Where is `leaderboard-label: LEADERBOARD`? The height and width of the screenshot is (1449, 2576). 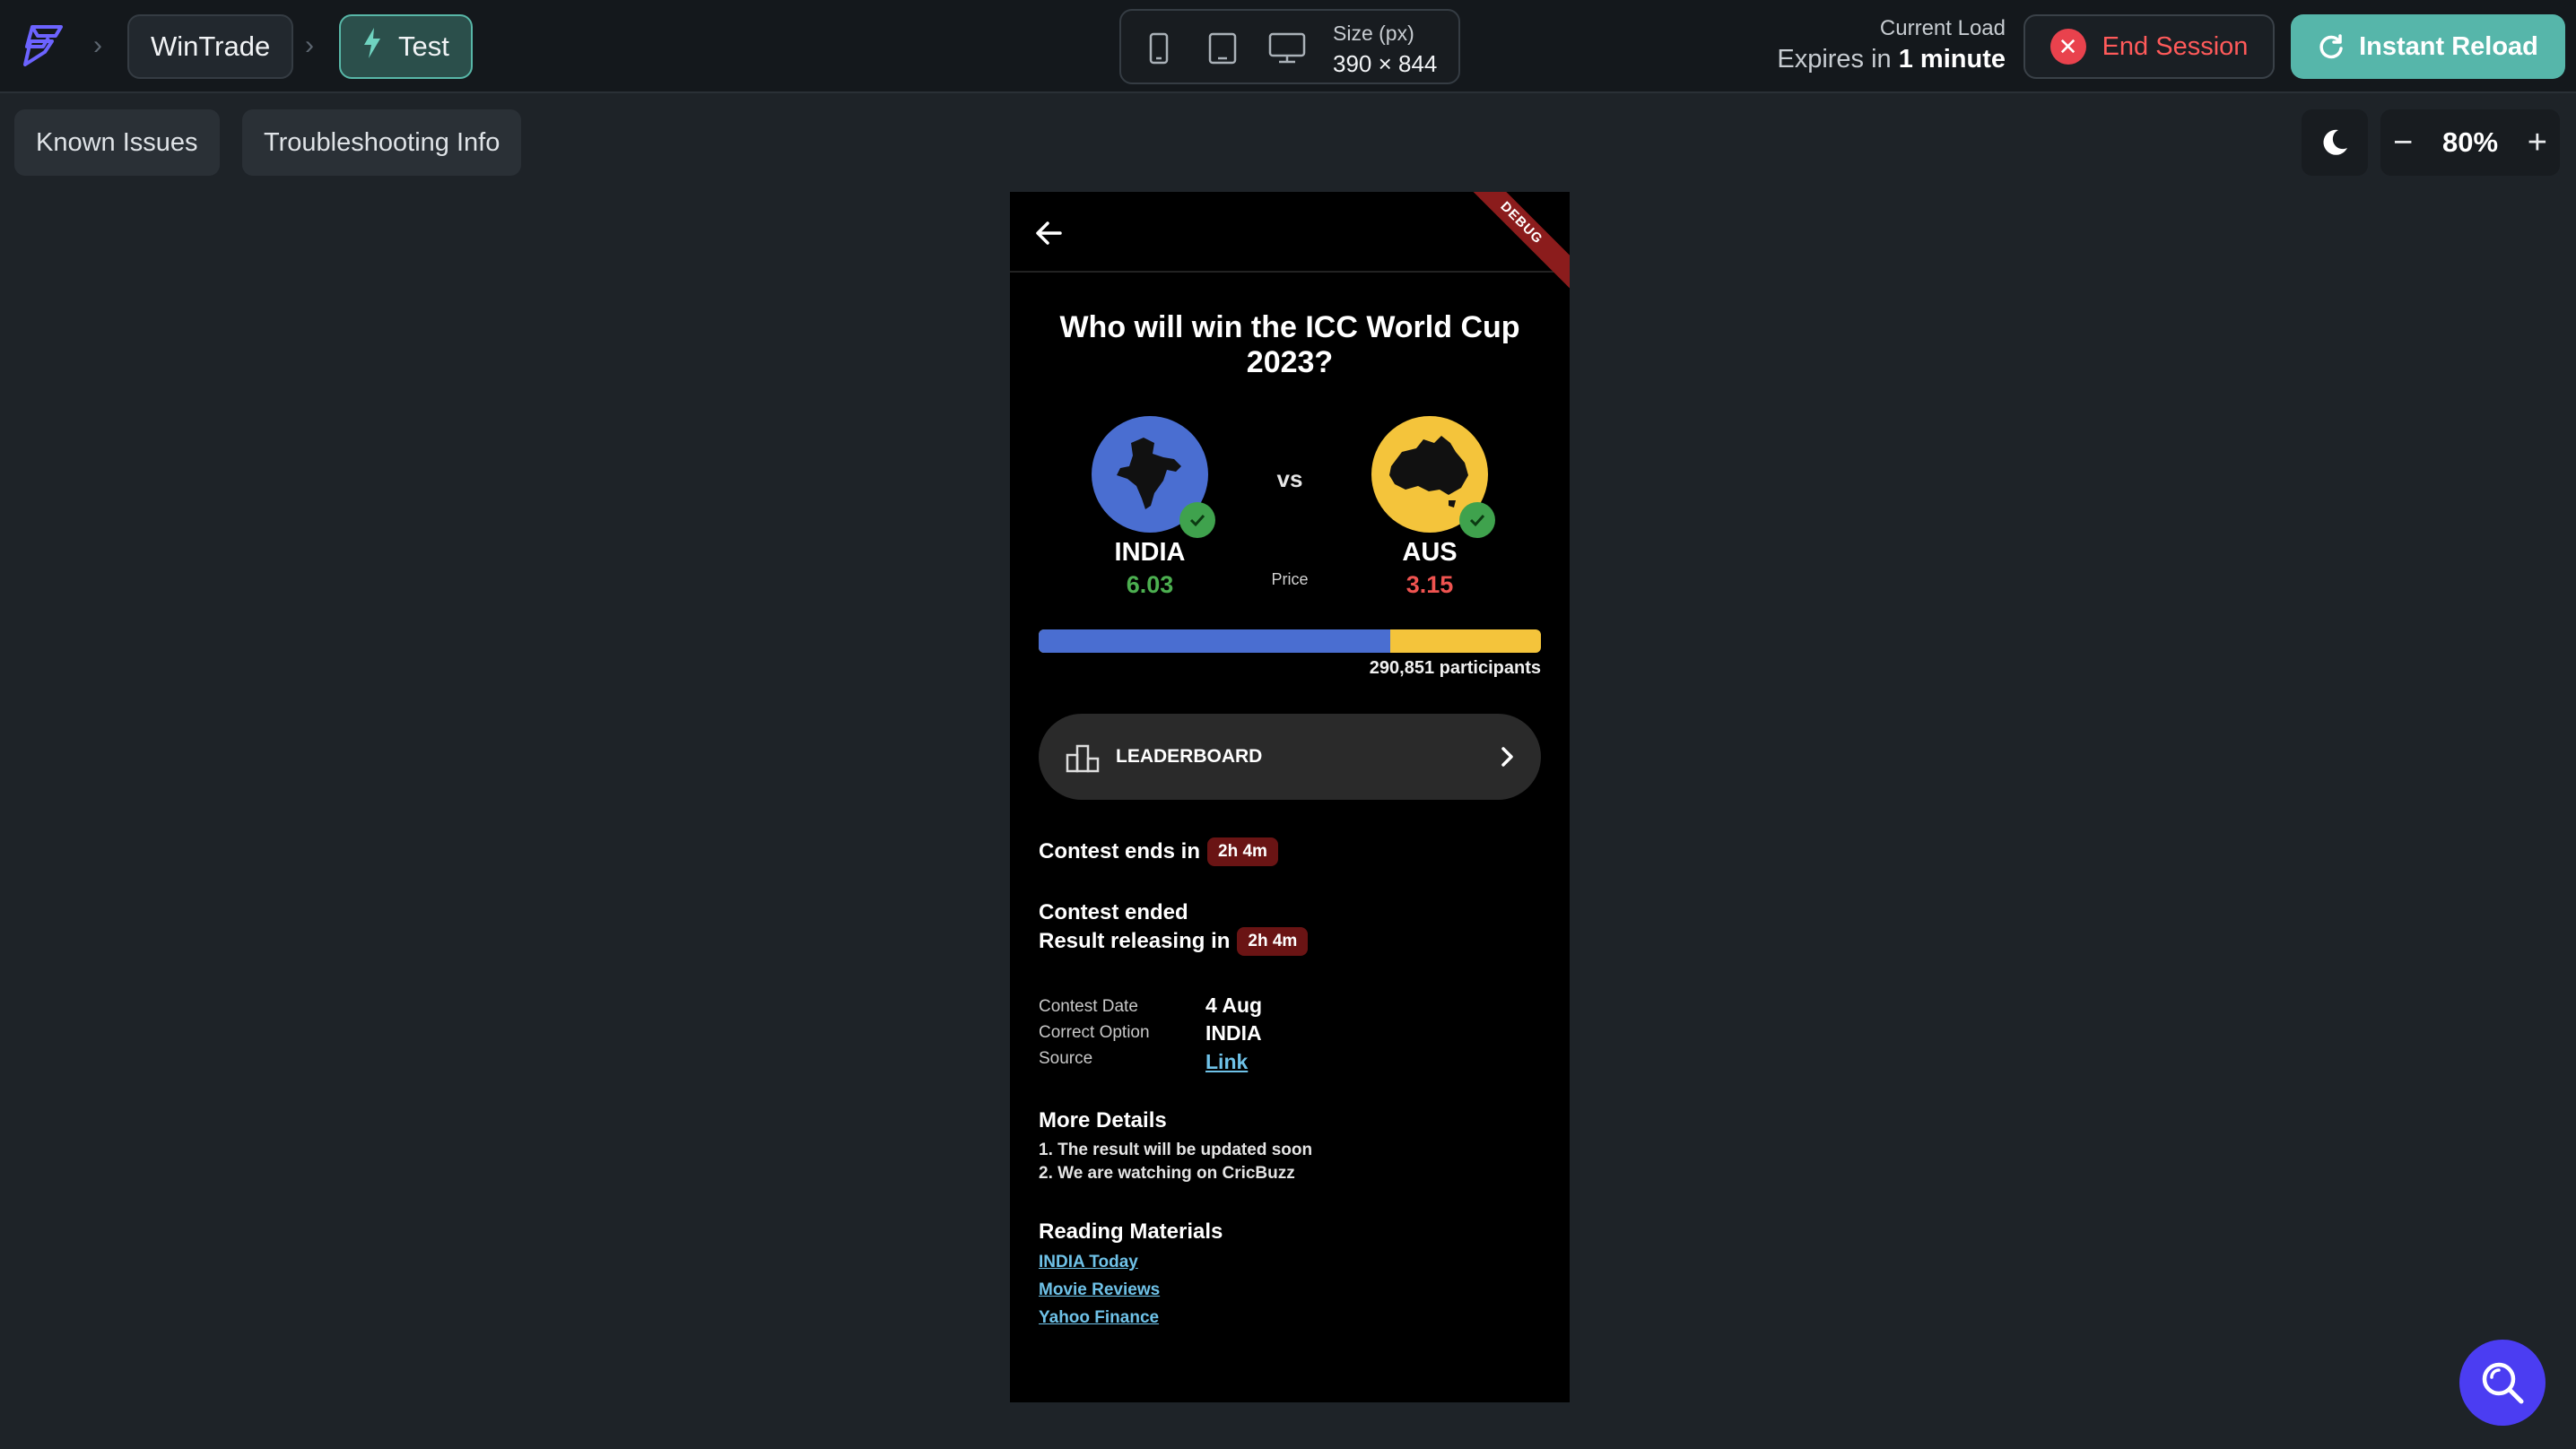 leaderboard-label: LEADERBOARD is located at coordinates (1189, 756).